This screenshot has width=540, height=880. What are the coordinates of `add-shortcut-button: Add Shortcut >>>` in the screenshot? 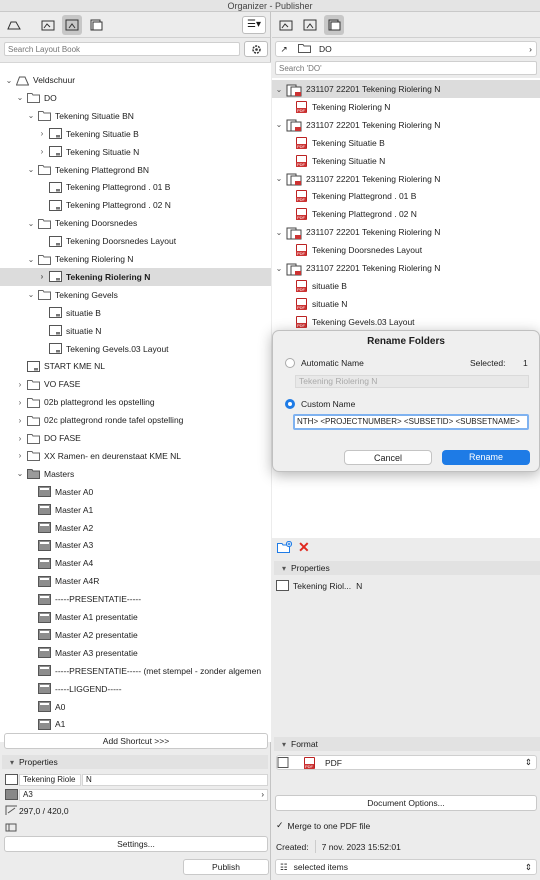 It's located at (136, 741).